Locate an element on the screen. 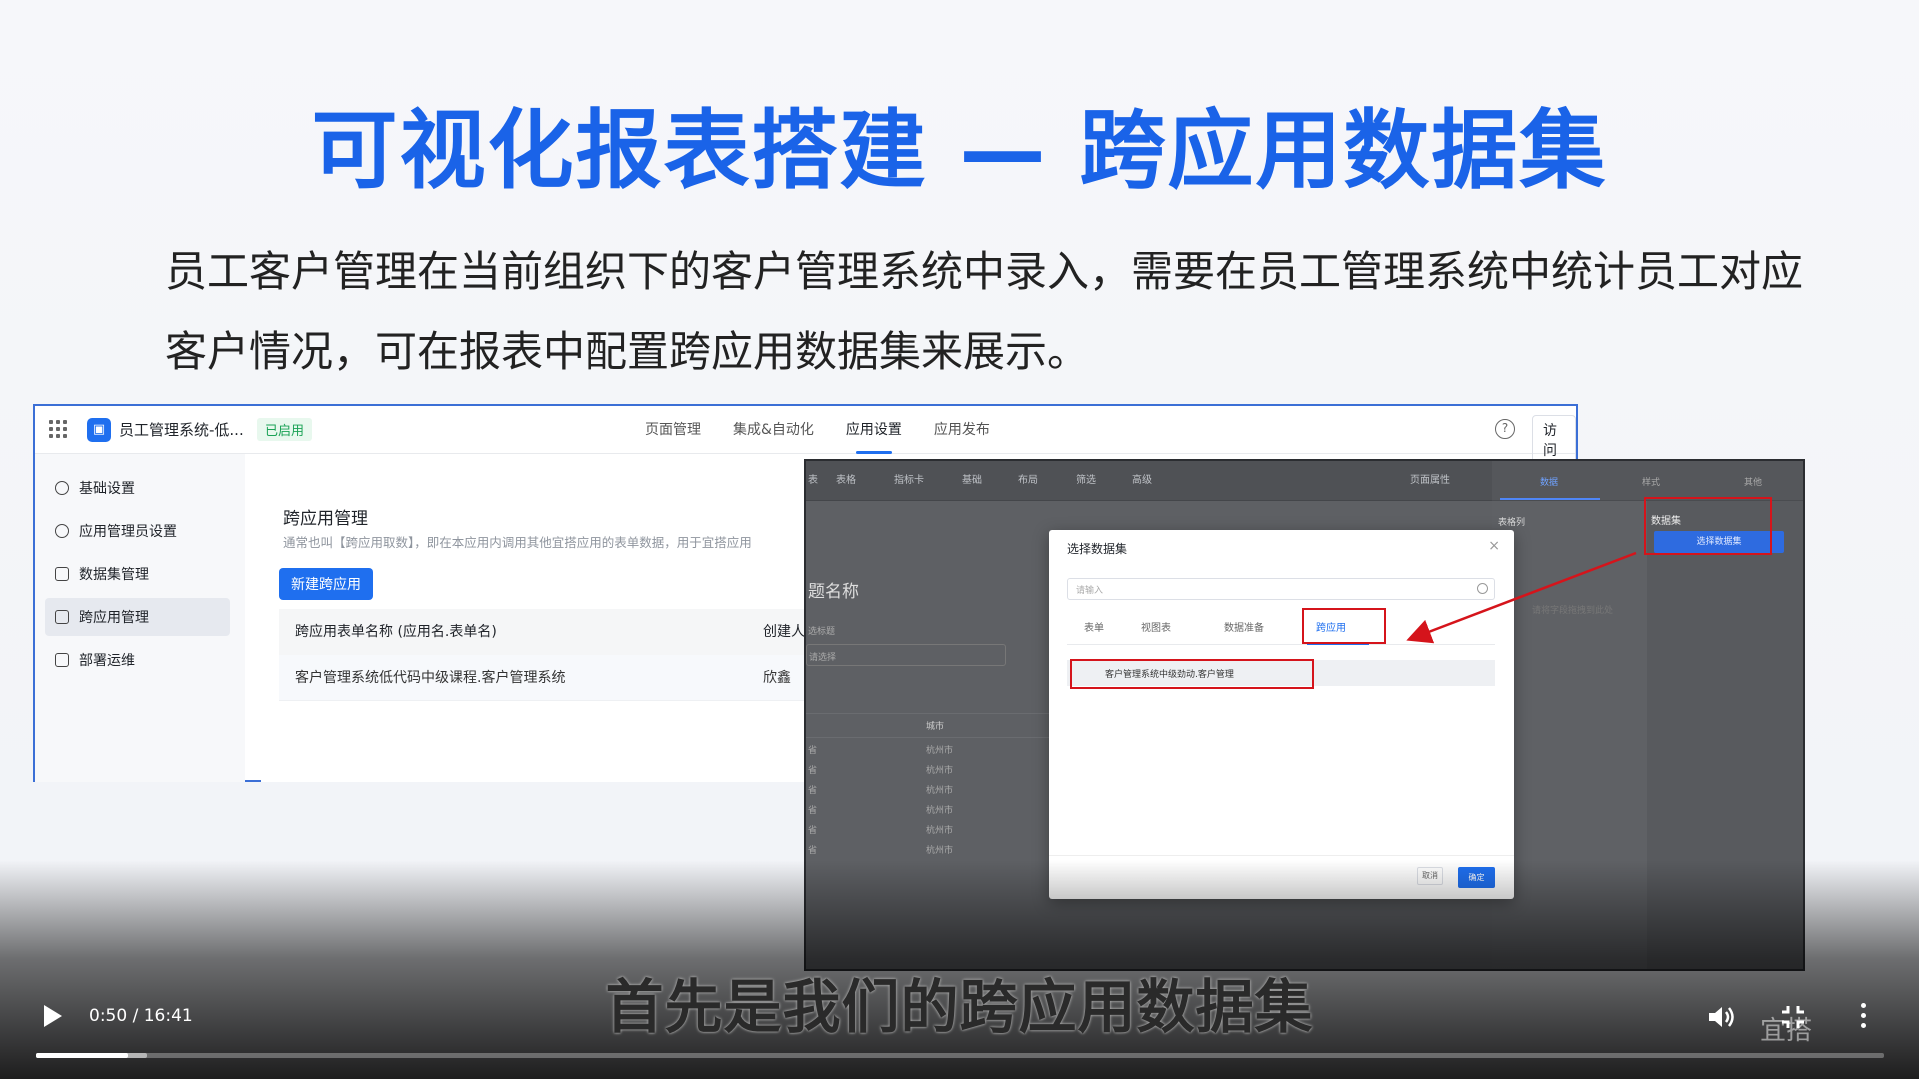 The height and width of the screenshot is (1079, 1919). tab-other: 其他 is located at coordinates (1753, 481).